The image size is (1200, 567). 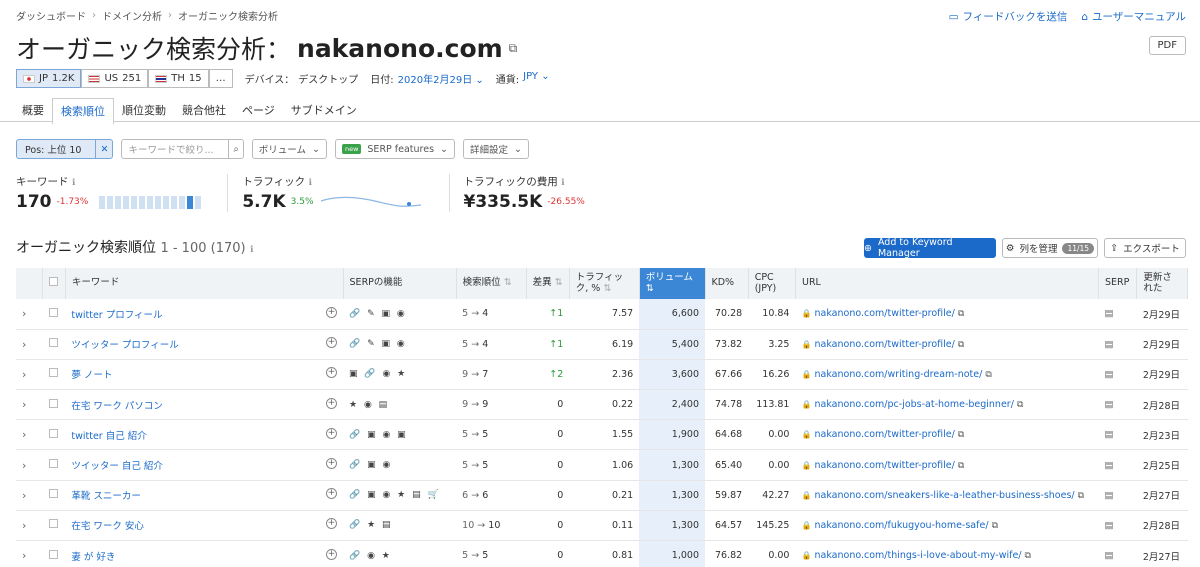 What do you see at coordinates (1050, 248) in the screenshot?
I see `manage-columns-button: ⚙ 列を管理 11/15` at bounding box center [1050, 248].